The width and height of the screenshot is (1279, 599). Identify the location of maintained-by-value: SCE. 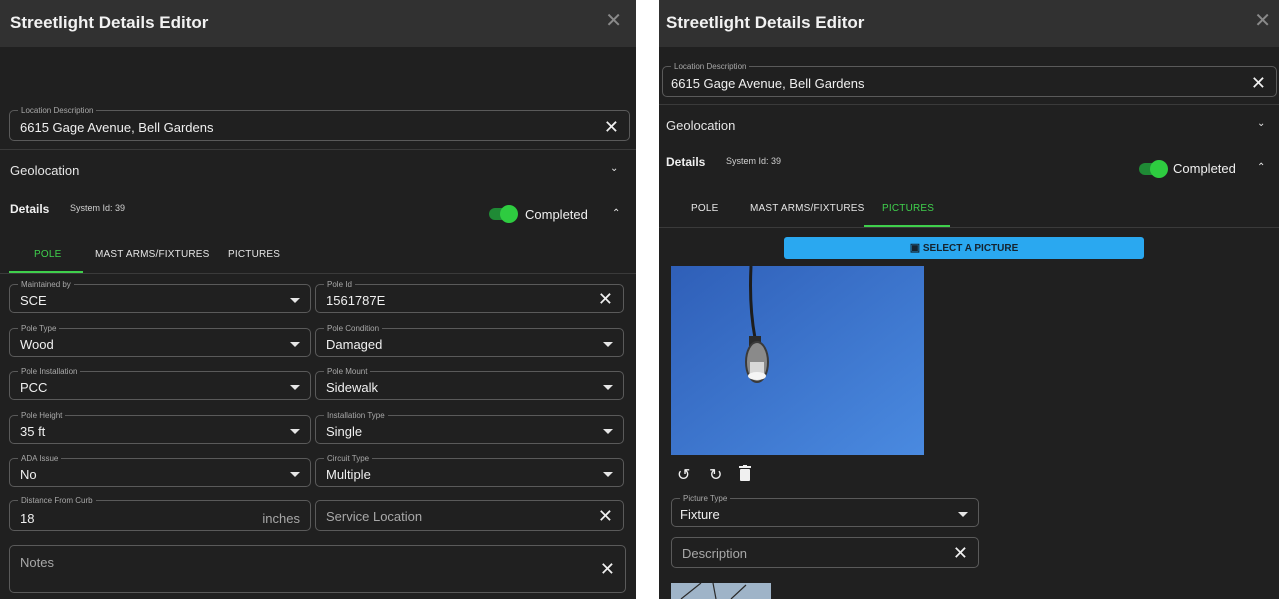
(33, 300).